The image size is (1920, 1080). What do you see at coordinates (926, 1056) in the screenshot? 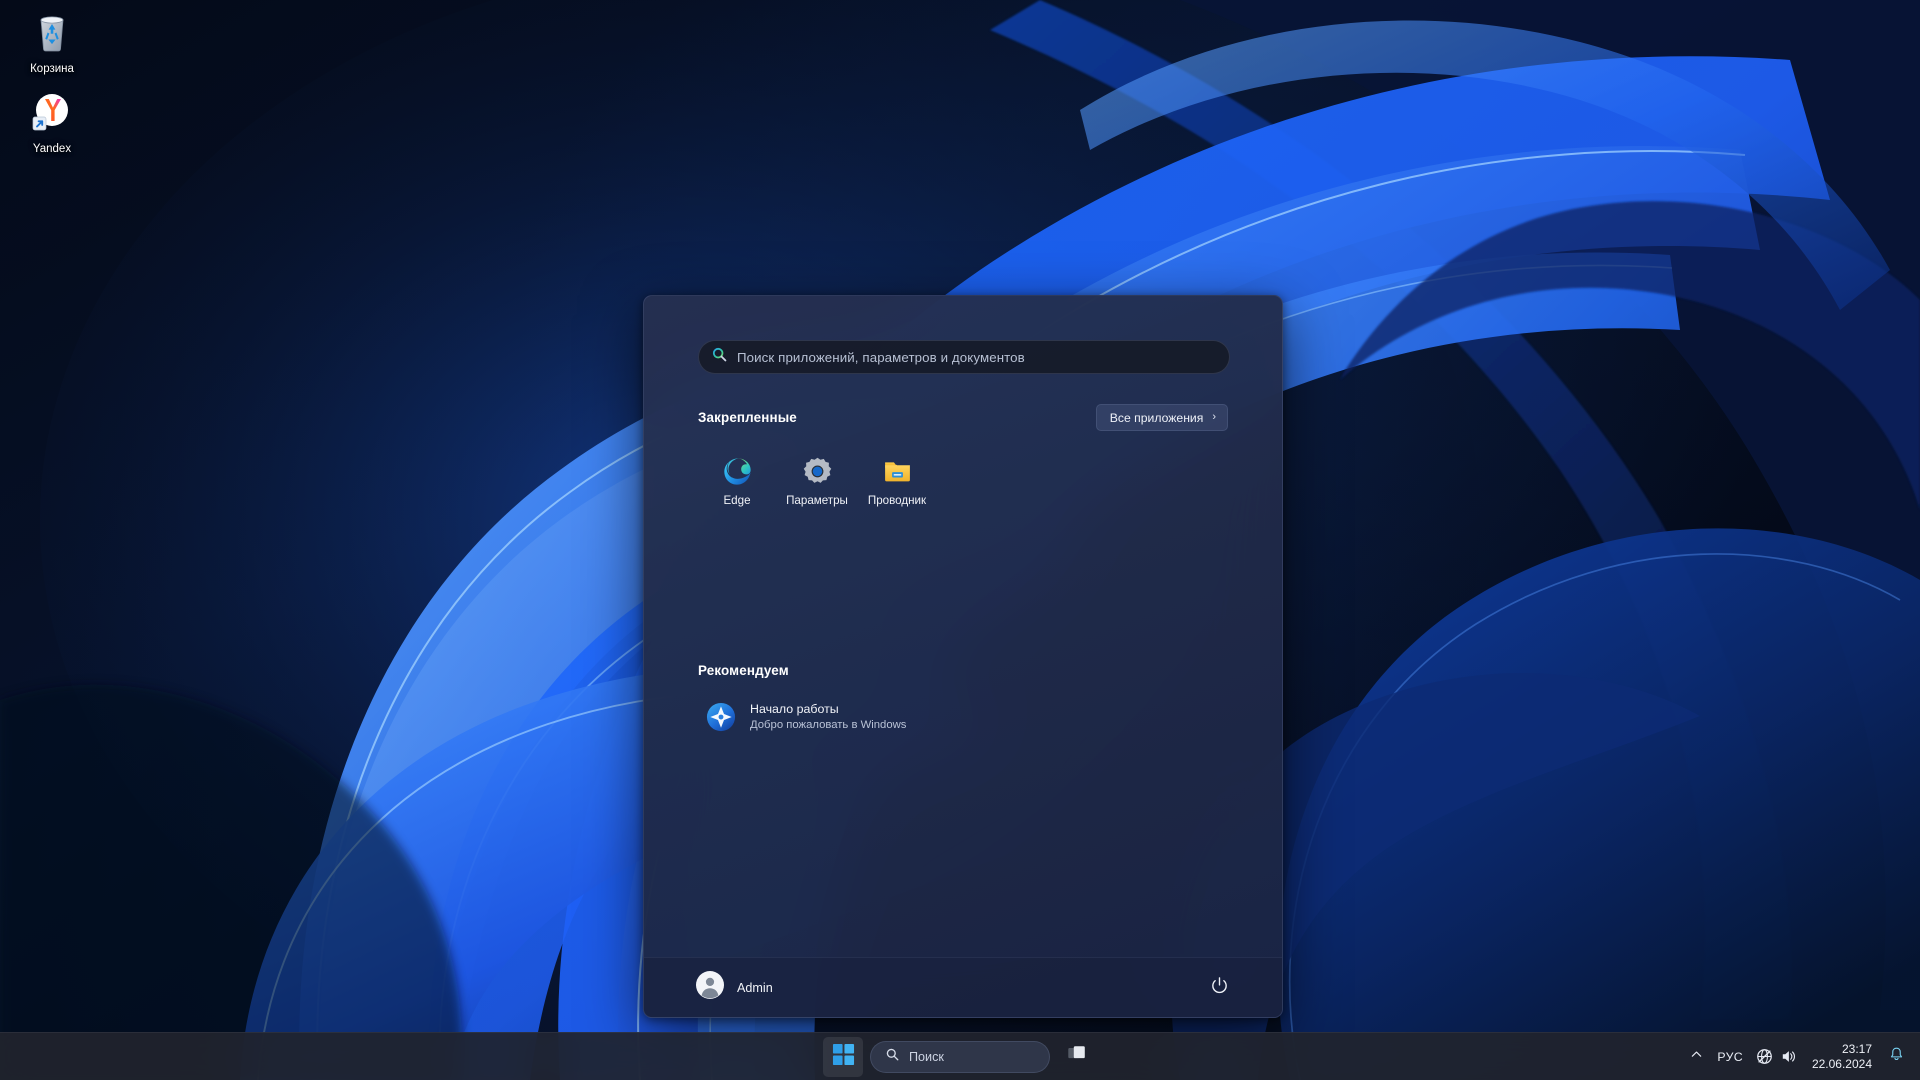
I see `taskbar-search-placeholder: Поиск` at bounding box center [926, 1056].